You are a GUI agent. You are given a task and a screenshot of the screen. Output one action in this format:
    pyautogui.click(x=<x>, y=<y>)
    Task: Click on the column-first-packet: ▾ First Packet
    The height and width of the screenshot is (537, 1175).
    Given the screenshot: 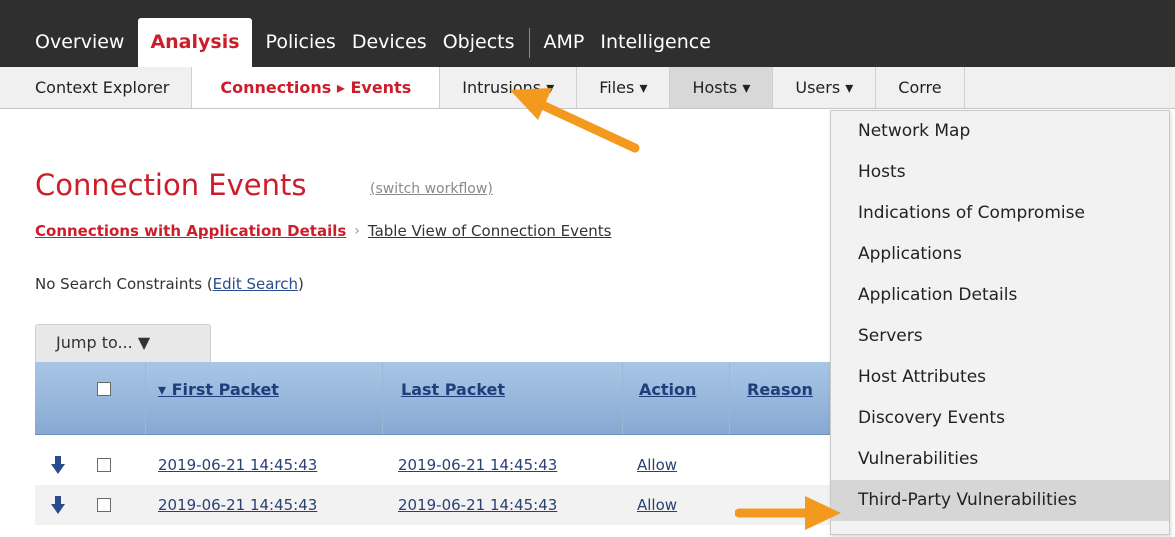 What is the action you would take?
    pyautogui.click(x=218, y=389)
    